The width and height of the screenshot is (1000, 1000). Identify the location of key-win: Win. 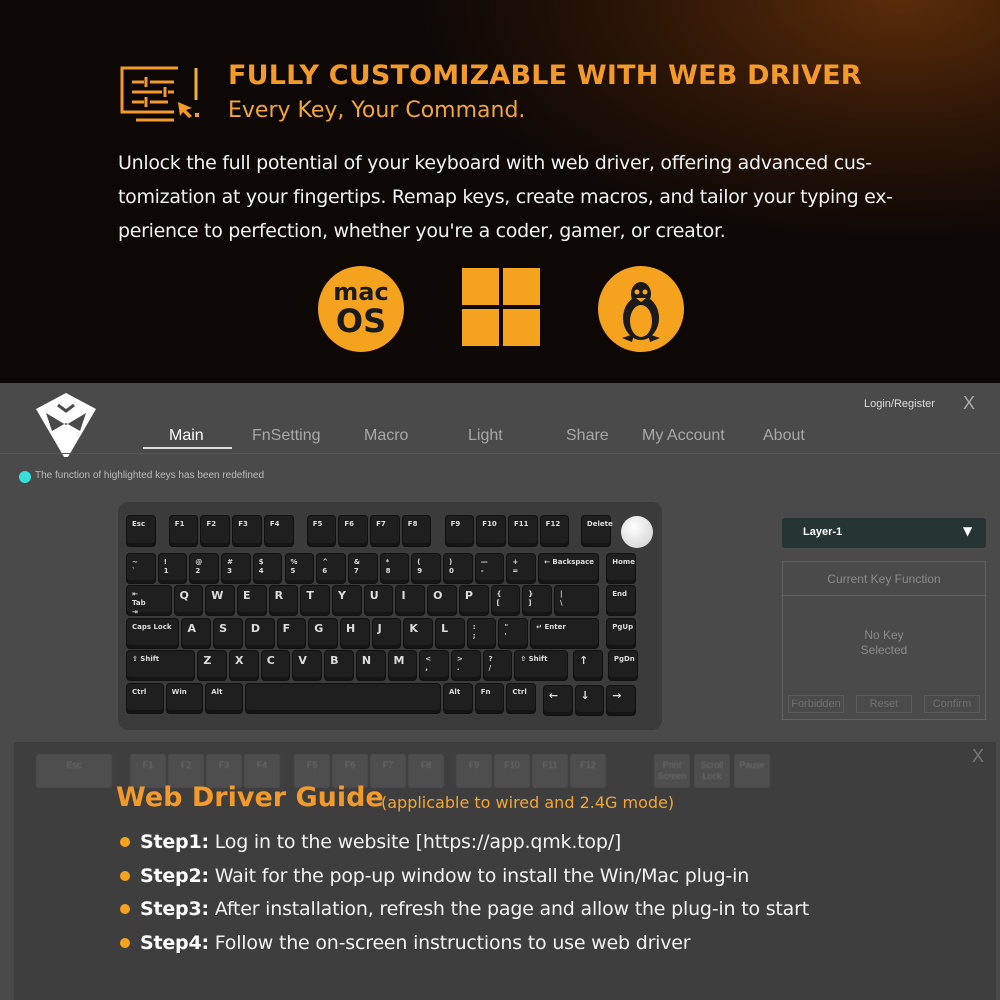
(184, 698).